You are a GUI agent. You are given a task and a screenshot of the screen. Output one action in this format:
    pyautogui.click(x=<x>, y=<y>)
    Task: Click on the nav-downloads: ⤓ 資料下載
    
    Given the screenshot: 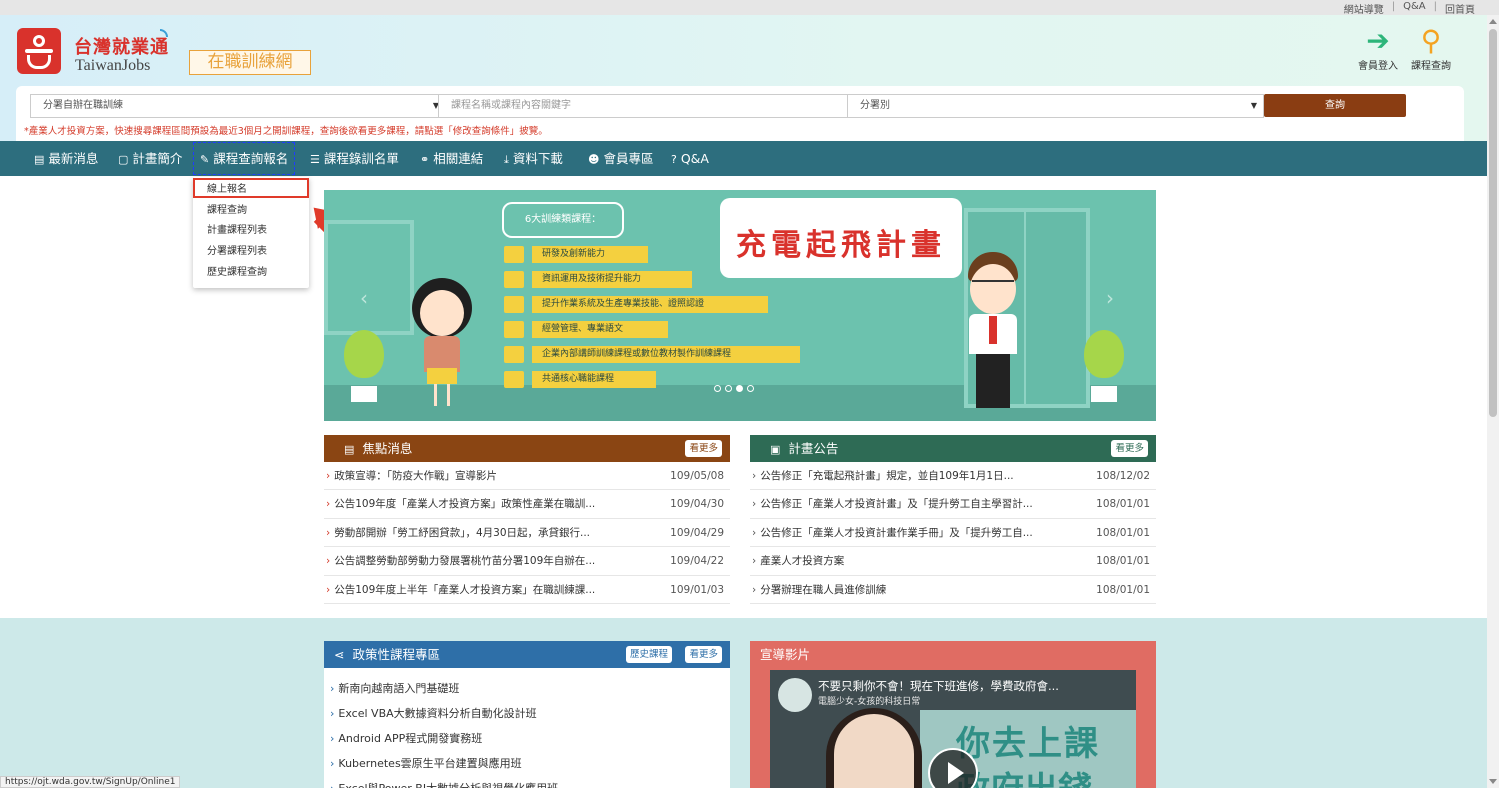 What is the action you would take?
    pyautogui.click(x=533, y=158)
    